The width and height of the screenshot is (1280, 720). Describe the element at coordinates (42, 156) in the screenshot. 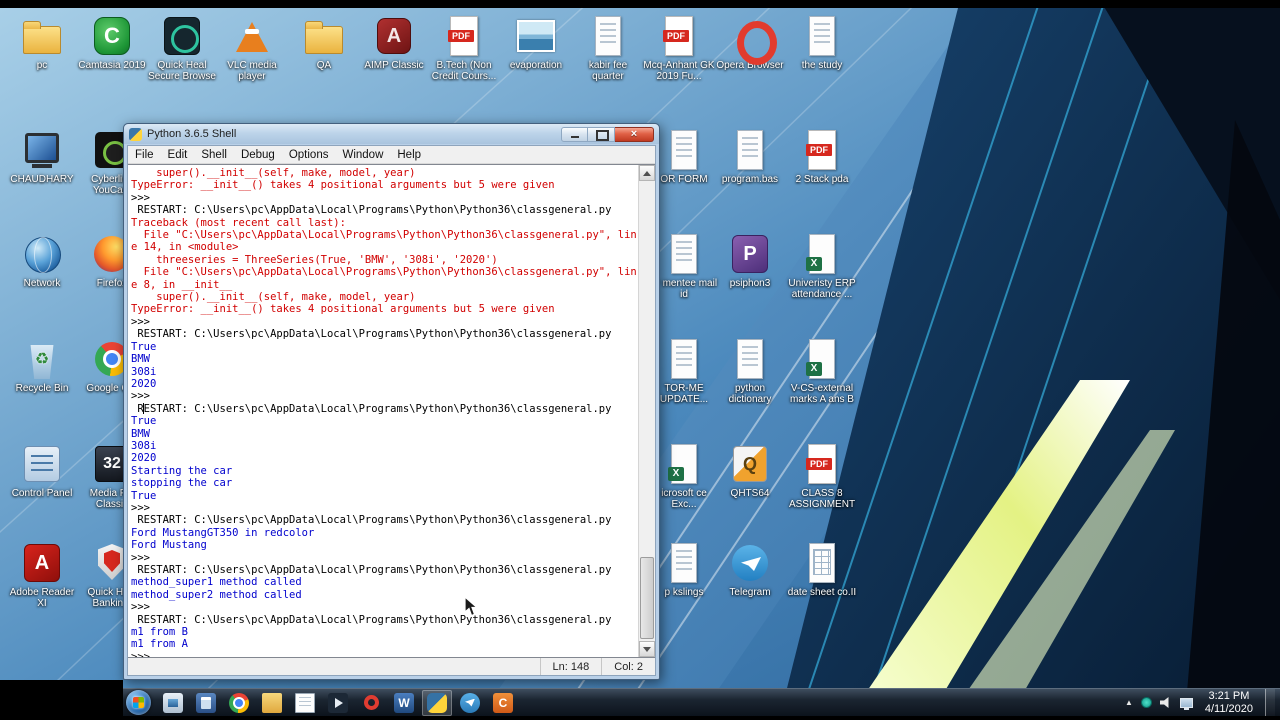

I see `desktop-icon-chaudhary-computer: CHAUDHARY` at that location.